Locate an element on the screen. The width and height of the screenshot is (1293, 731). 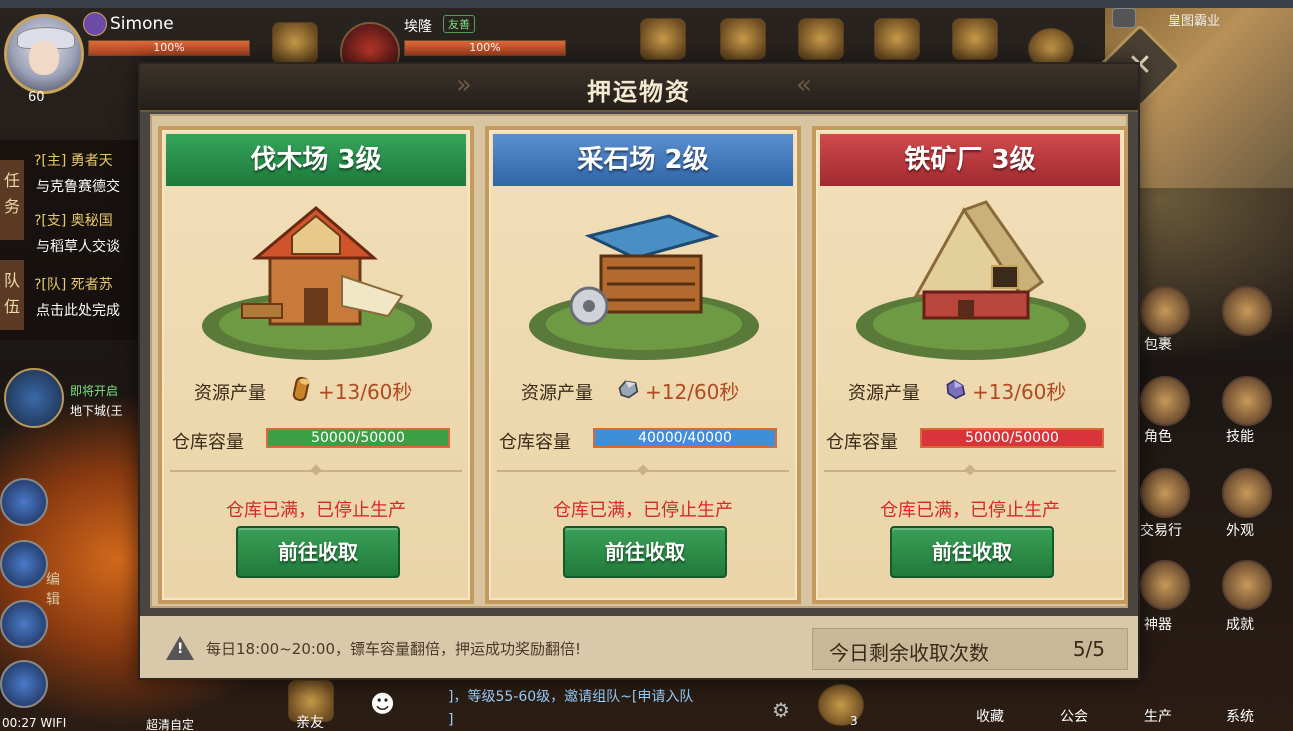
bag-icon is located at coordinates (1165, 311).